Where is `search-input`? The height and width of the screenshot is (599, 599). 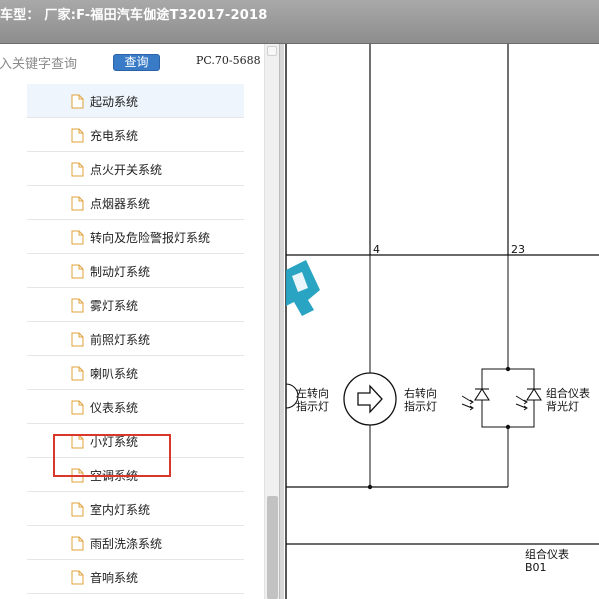
search-input is located at coordinates (49, 64).